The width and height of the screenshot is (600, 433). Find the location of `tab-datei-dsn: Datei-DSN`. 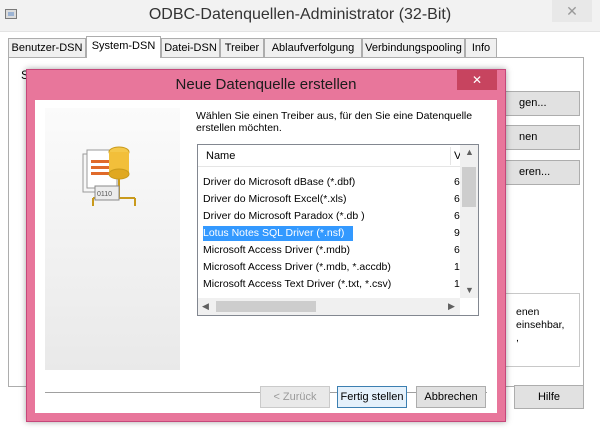

tab-datei-dsn: Datei-DSN is located at coordinates (190, 48).